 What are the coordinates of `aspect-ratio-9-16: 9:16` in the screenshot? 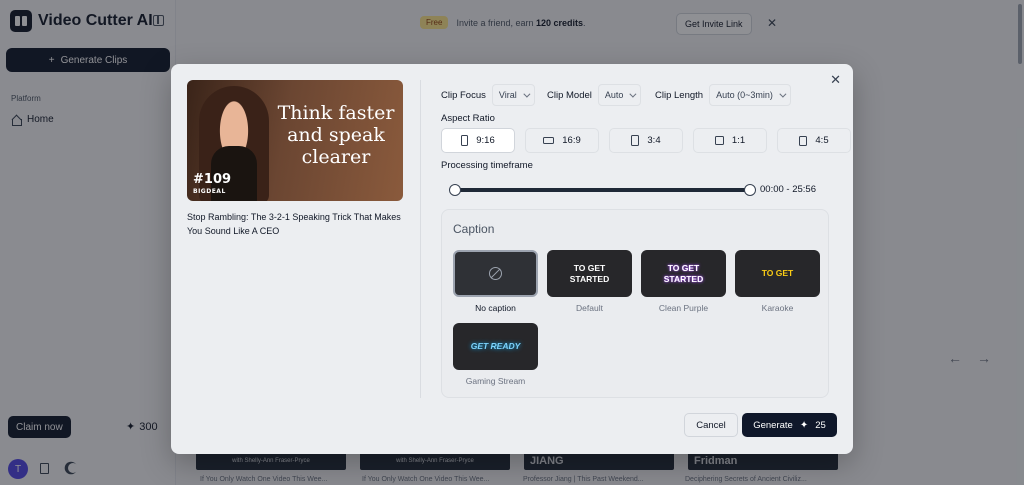 It's located at (478, 140).